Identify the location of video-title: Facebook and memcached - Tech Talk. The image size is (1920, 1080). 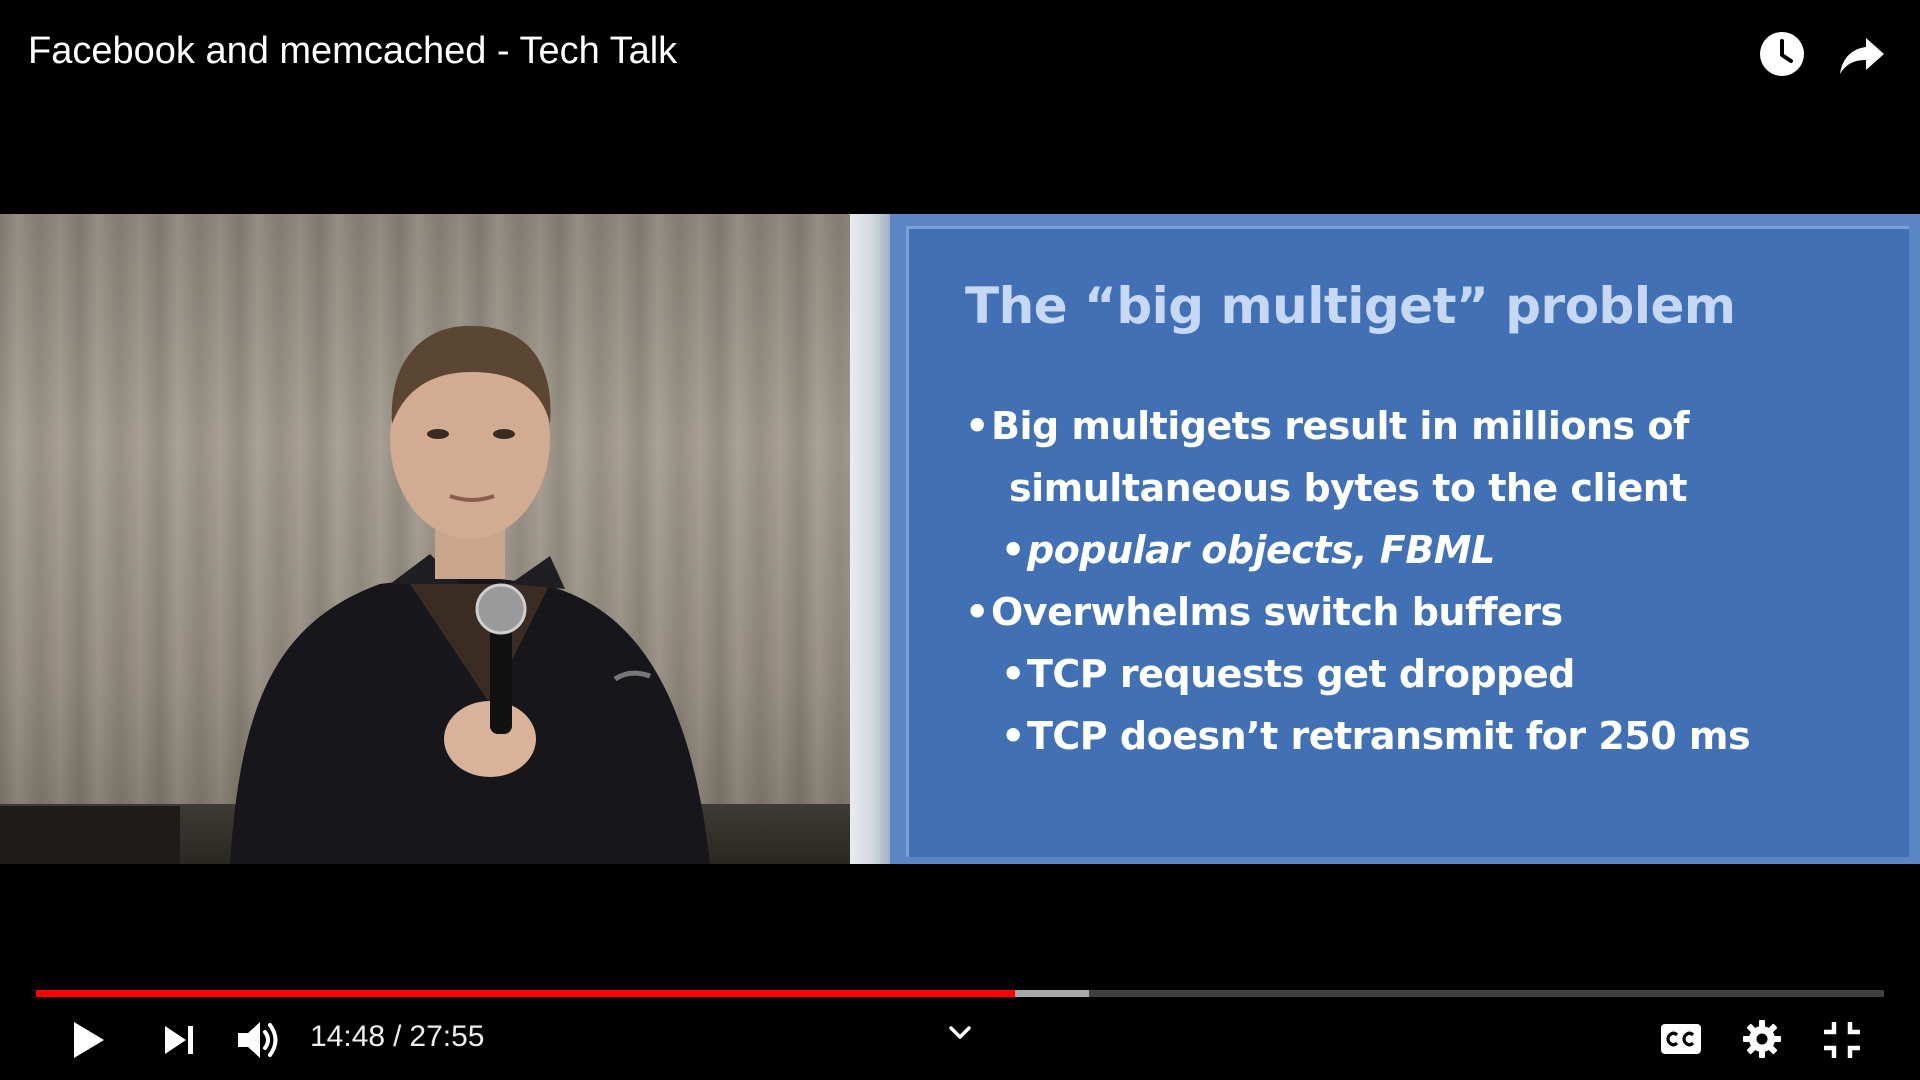
(352, 51).